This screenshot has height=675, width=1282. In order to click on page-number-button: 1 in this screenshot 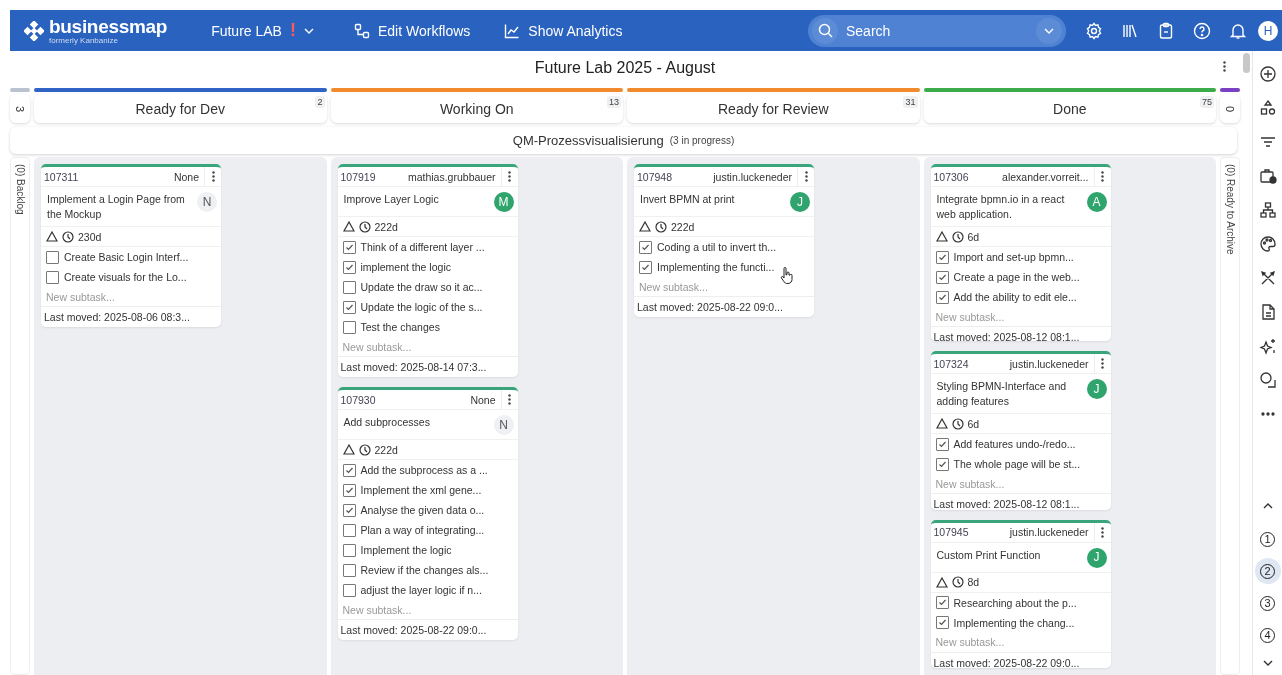, I will do `click(1267, 539)`.